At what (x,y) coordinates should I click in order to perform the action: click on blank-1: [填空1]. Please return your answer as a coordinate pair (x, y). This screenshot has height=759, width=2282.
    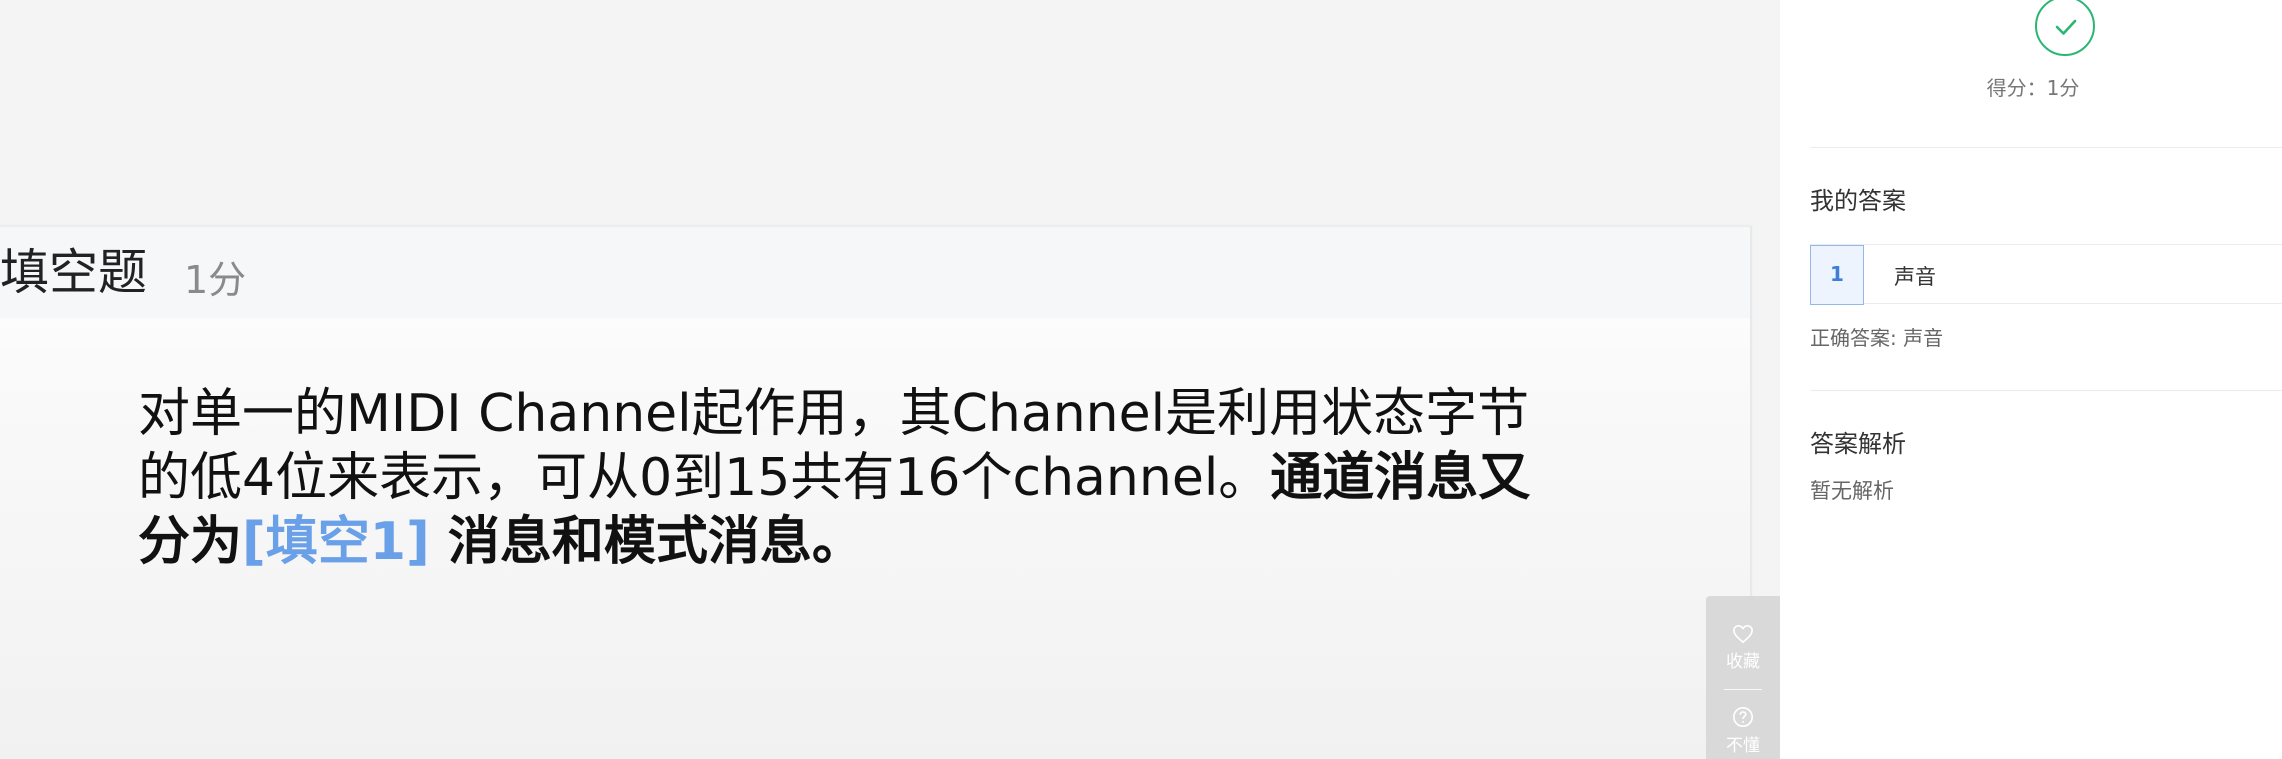
    Looking at the image, I should click on (336, 542).